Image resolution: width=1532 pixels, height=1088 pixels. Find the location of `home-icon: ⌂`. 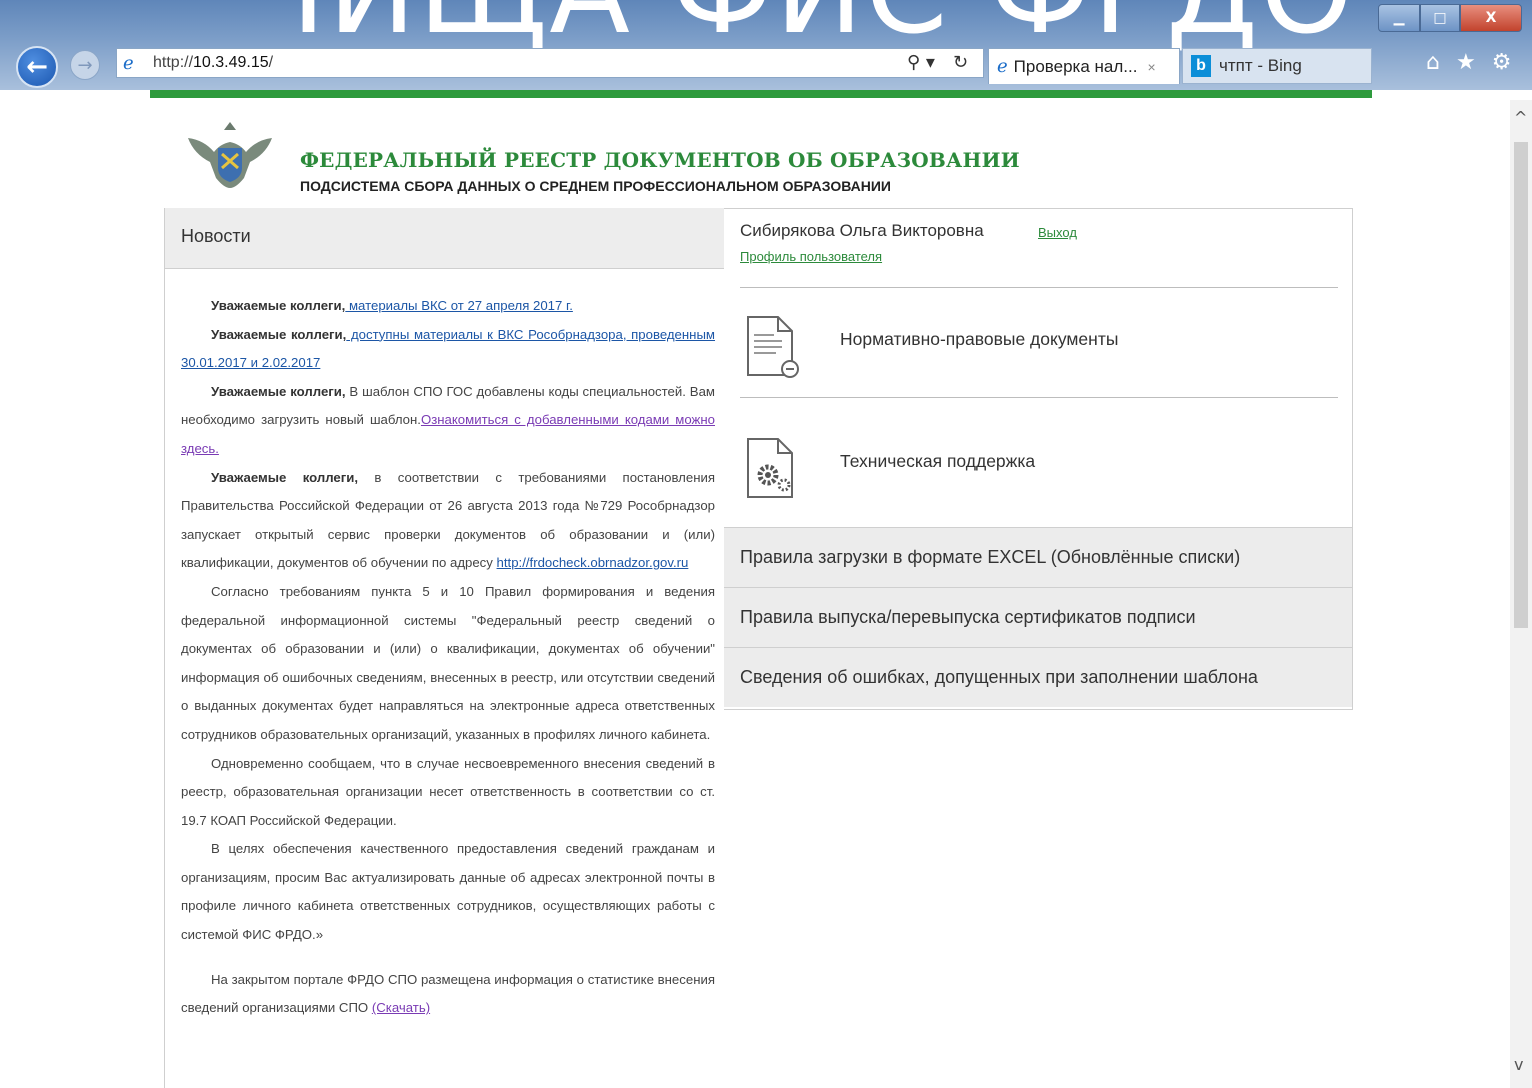

home-icon: ⌂ is located at coordinates (1433, 62).